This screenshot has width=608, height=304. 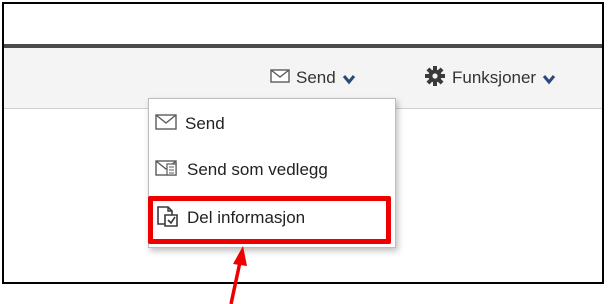 I want to click on menu-item-send-label: Send, so click(x=205, y=123).